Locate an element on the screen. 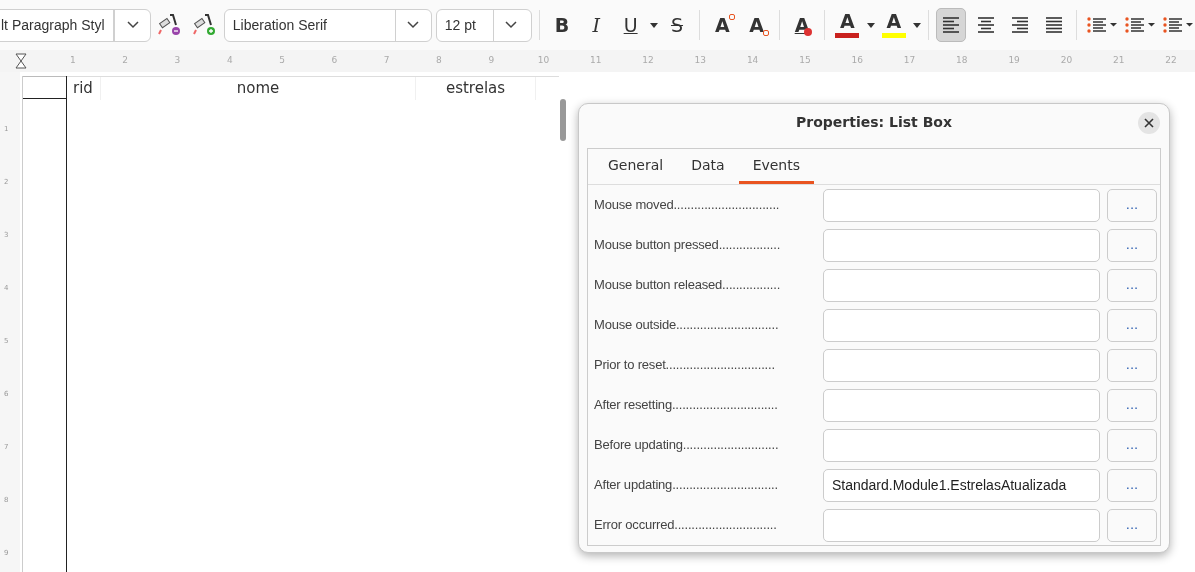 This screenshot has height=572, width=1195. font-color-button: A is located at coordinates (847, 25).